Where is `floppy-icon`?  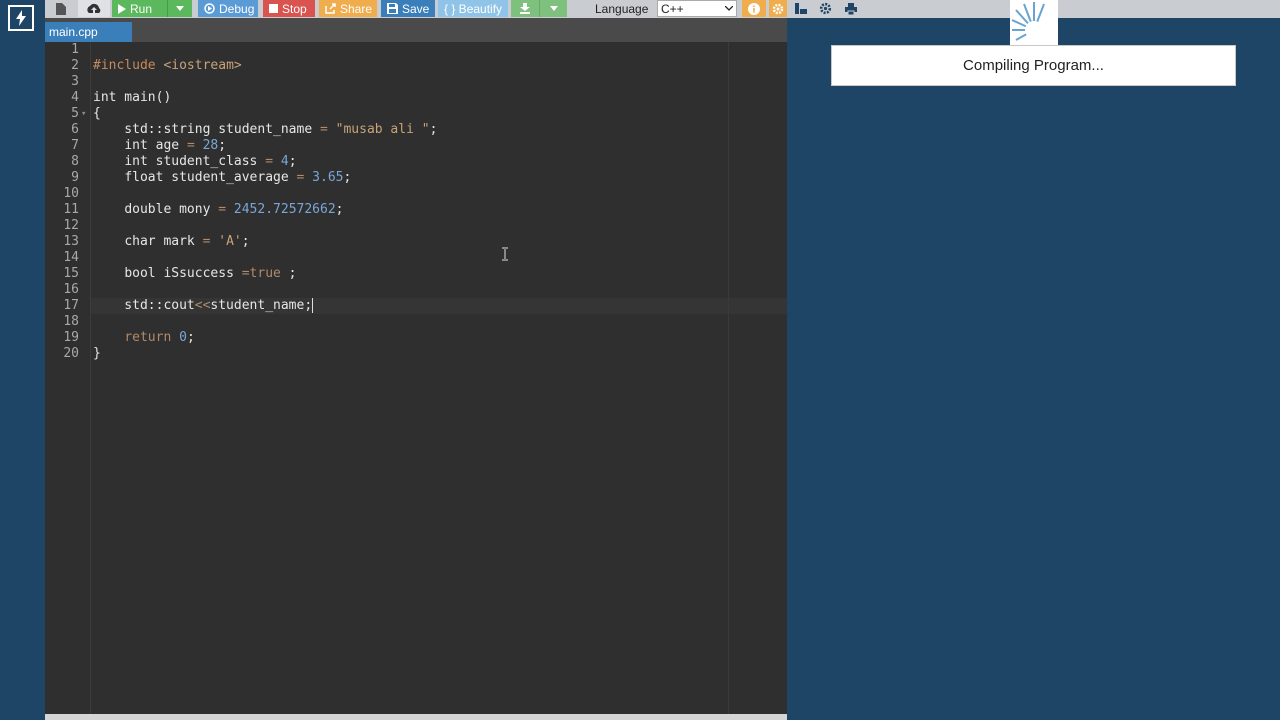
floppy-icon is located at coordinates (392, 8).